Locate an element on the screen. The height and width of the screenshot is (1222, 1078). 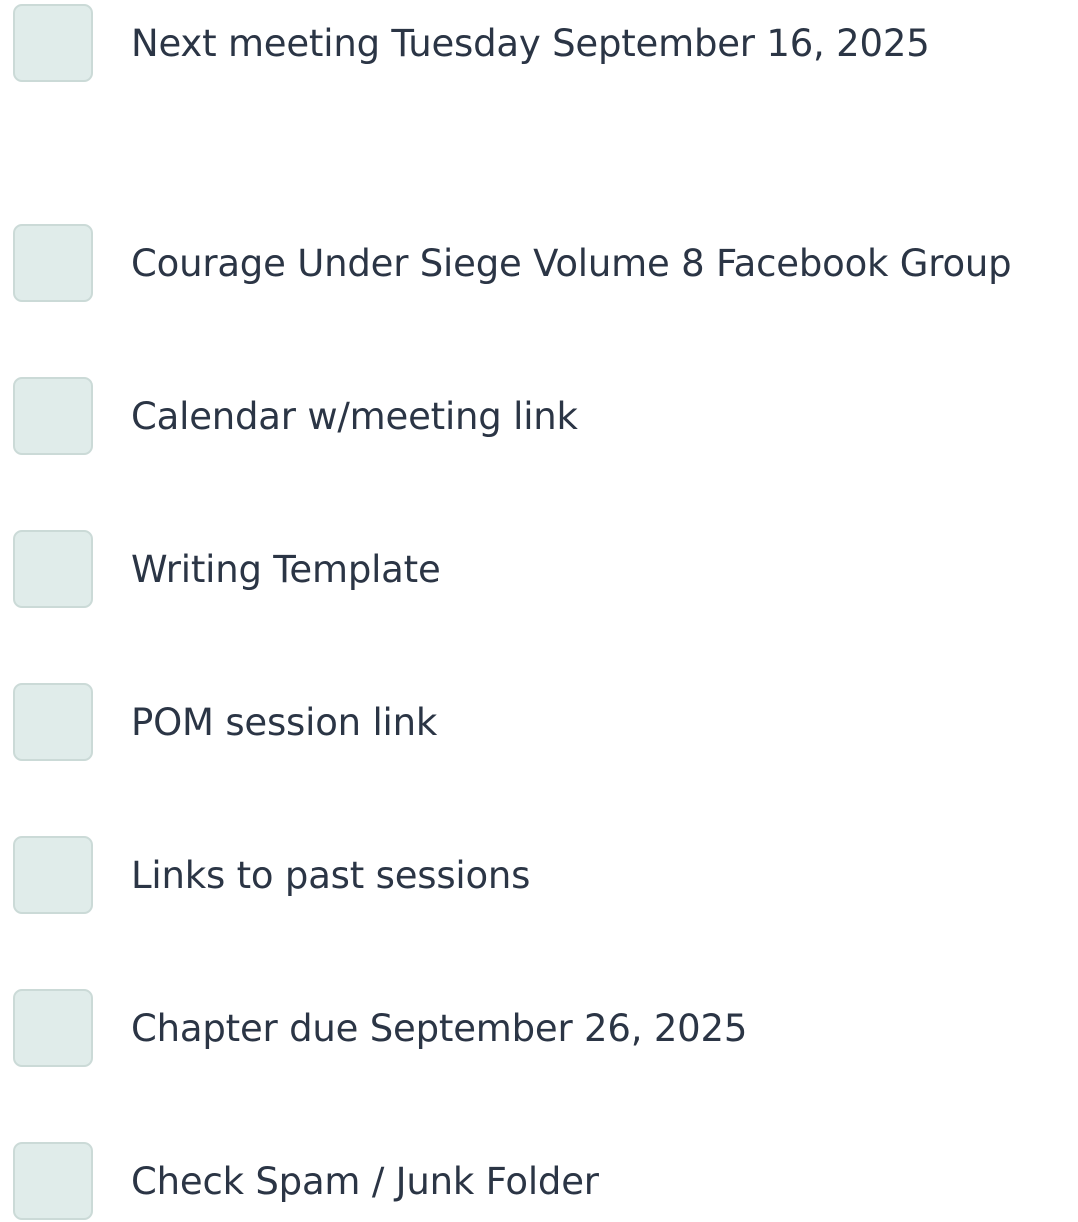
checklist-item-calendar: Calendar w/meeting link is located at coordinates (539, 417).